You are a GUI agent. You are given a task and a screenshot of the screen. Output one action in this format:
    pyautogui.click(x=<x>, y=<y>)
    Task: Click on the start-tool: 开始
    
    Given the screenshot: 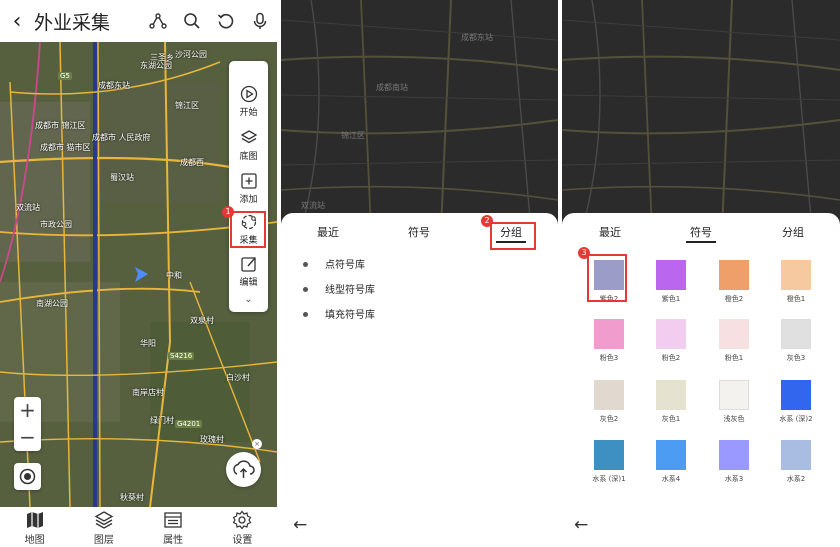 What is the action you would take?
    pyautogui.click(x=248, y=101)
    